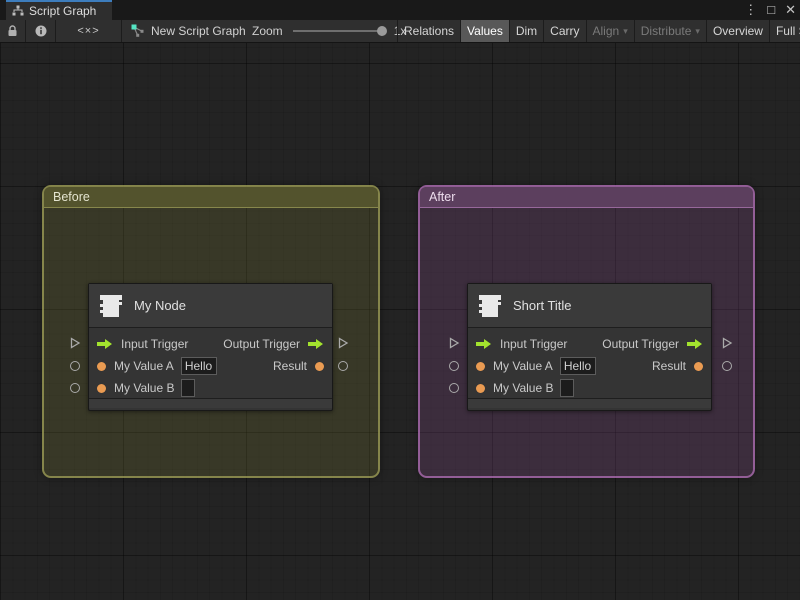 The width and height of the screenshot is (800, 600). I want to click on zoom-slider-knob, so click(381, 31).